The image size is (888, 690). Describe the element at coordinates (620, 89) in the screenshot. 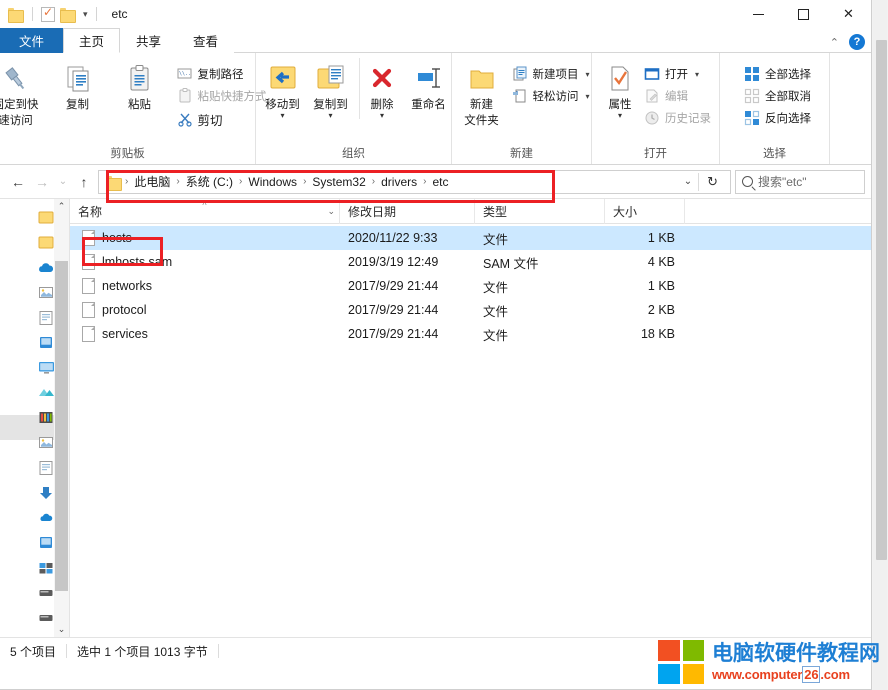

I see `properties-button: 属性 ▾` at that location.